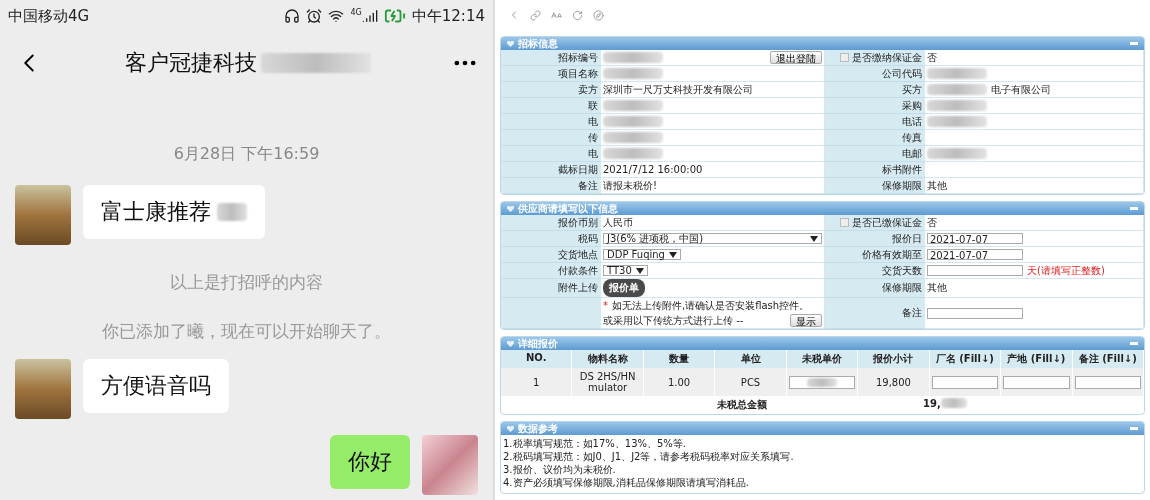 The width and height of the screenshot is (1150, 500). What do you see at coordinates (593, 137) in the screenshot?
I see `field-label: 传` at bounding box center [593, 137].